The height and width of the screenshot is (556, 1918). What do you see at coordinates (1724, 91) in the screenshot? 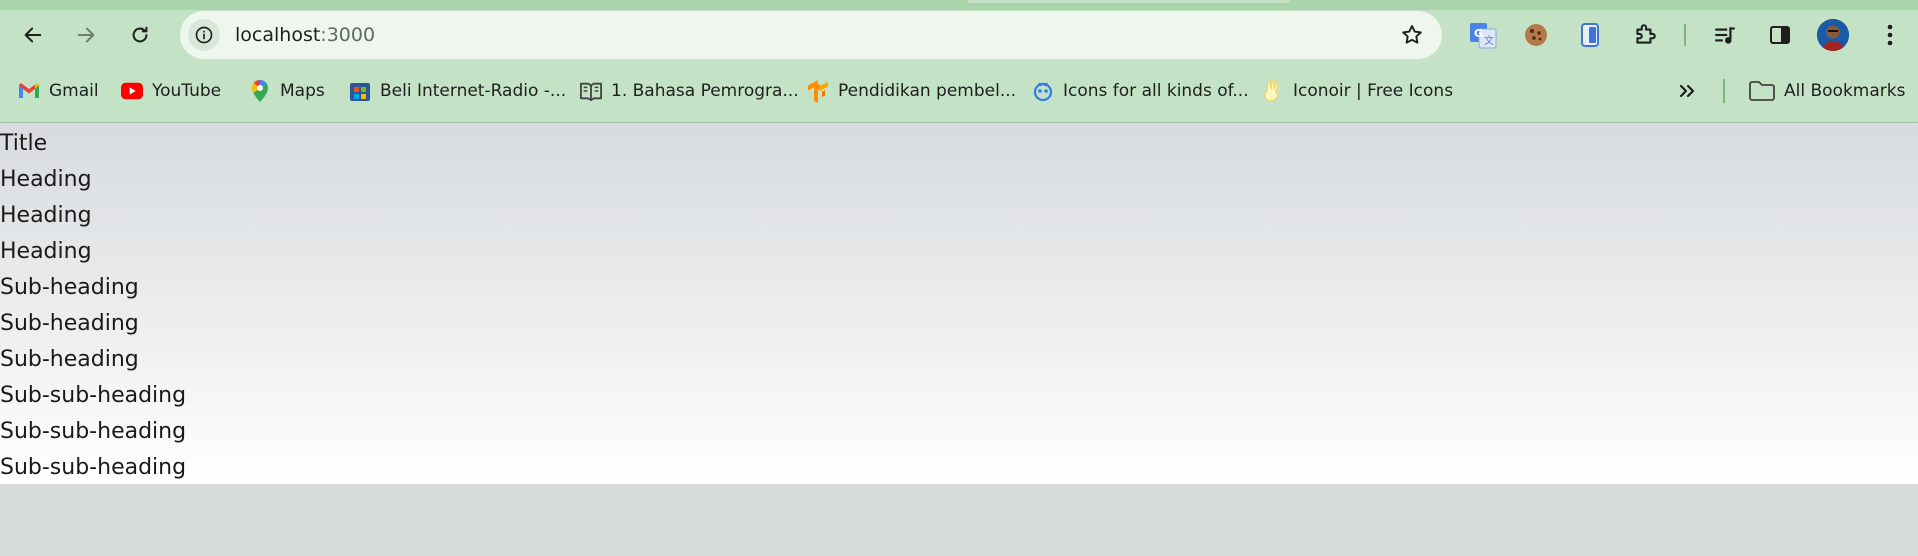
I see `bookmarks-separator` at bounding box center [1724, 91].